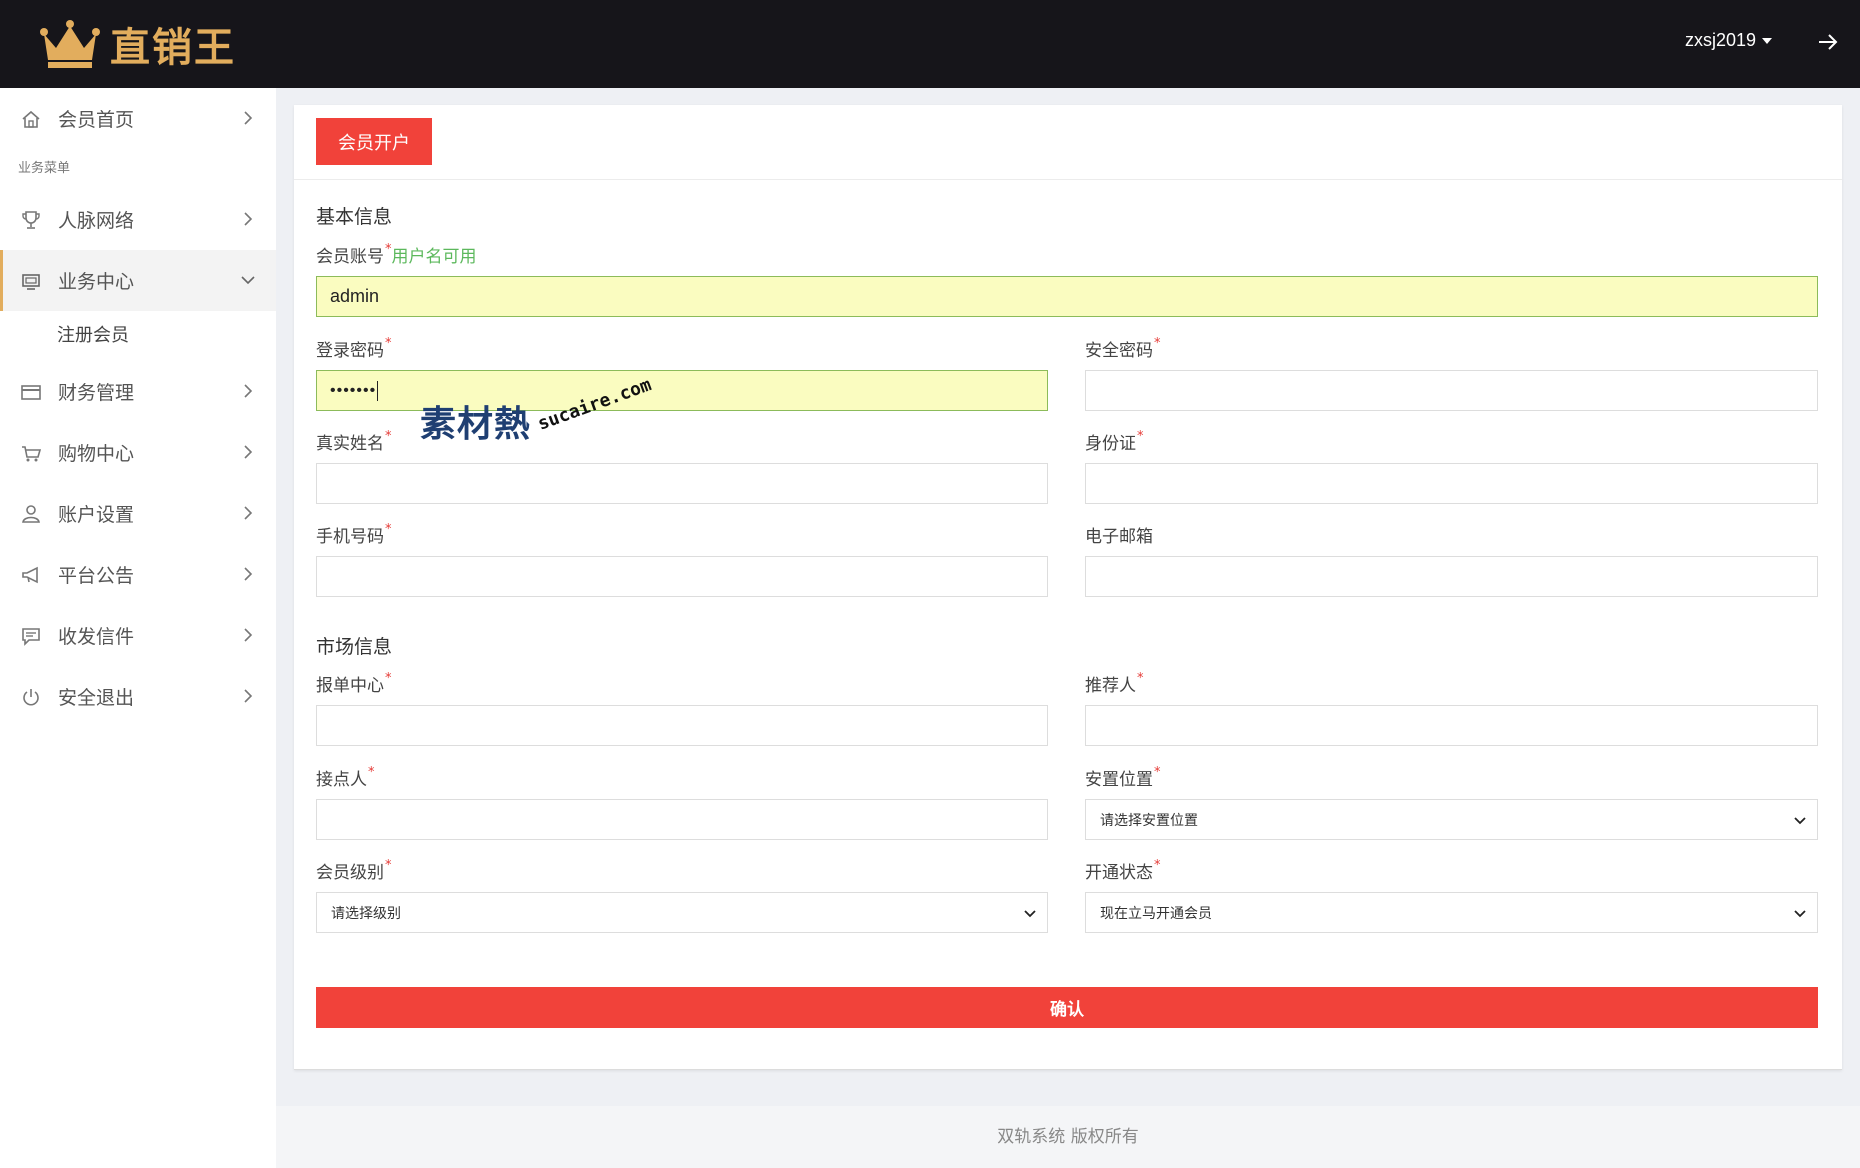 This screenshot has width=1860, height=1168. What do you see at coordinates (138, 336) in the screenshot?
I see `sidebar-subitem-register-member: 注册会员` at bounding box center [138, 336].